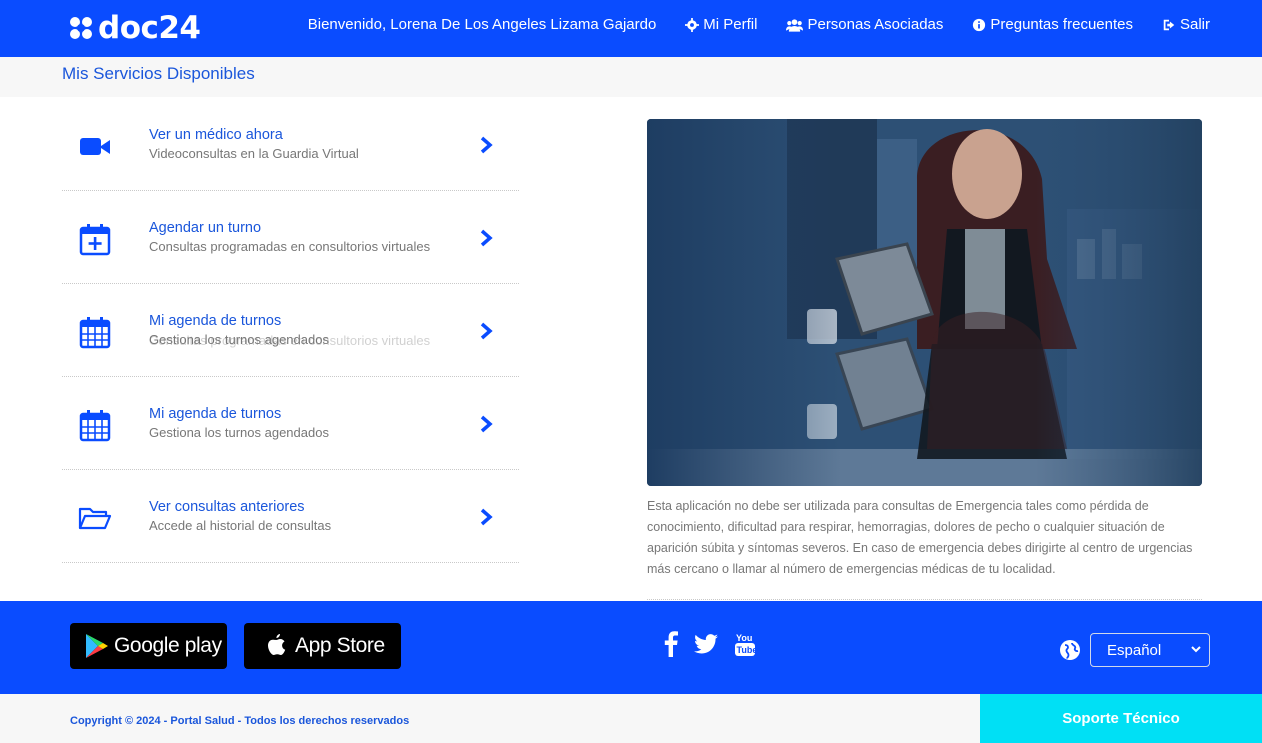  I want to click on service-title: Ver un médico ahora, so click(216, 135).